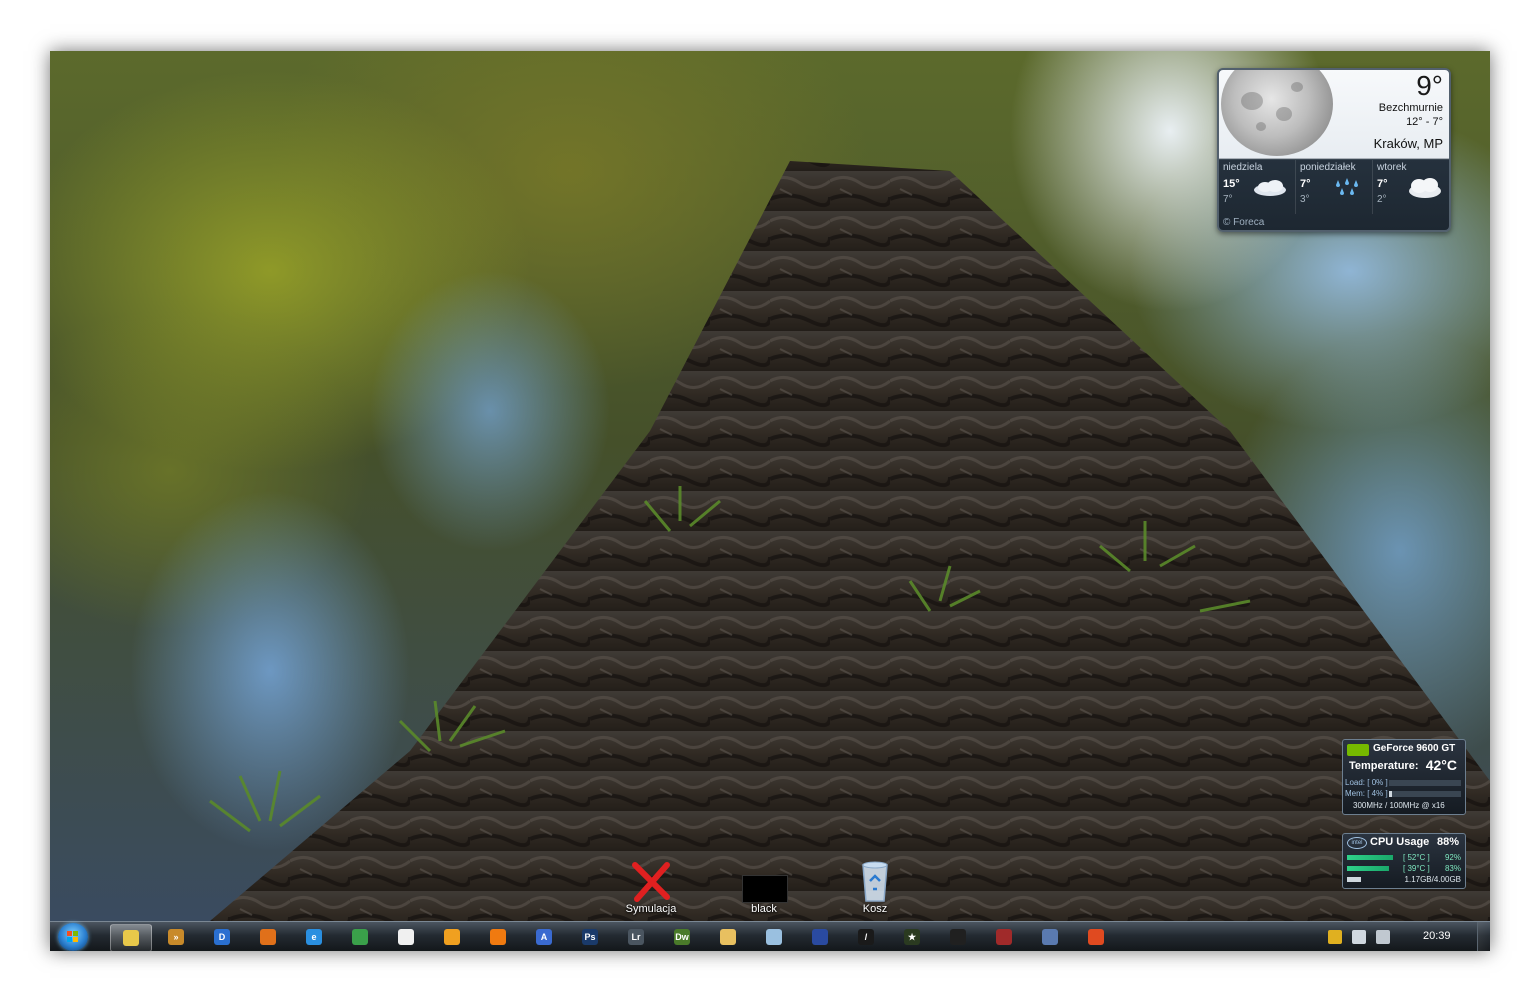  I want to click on notepad-icon, so click(774, 937).